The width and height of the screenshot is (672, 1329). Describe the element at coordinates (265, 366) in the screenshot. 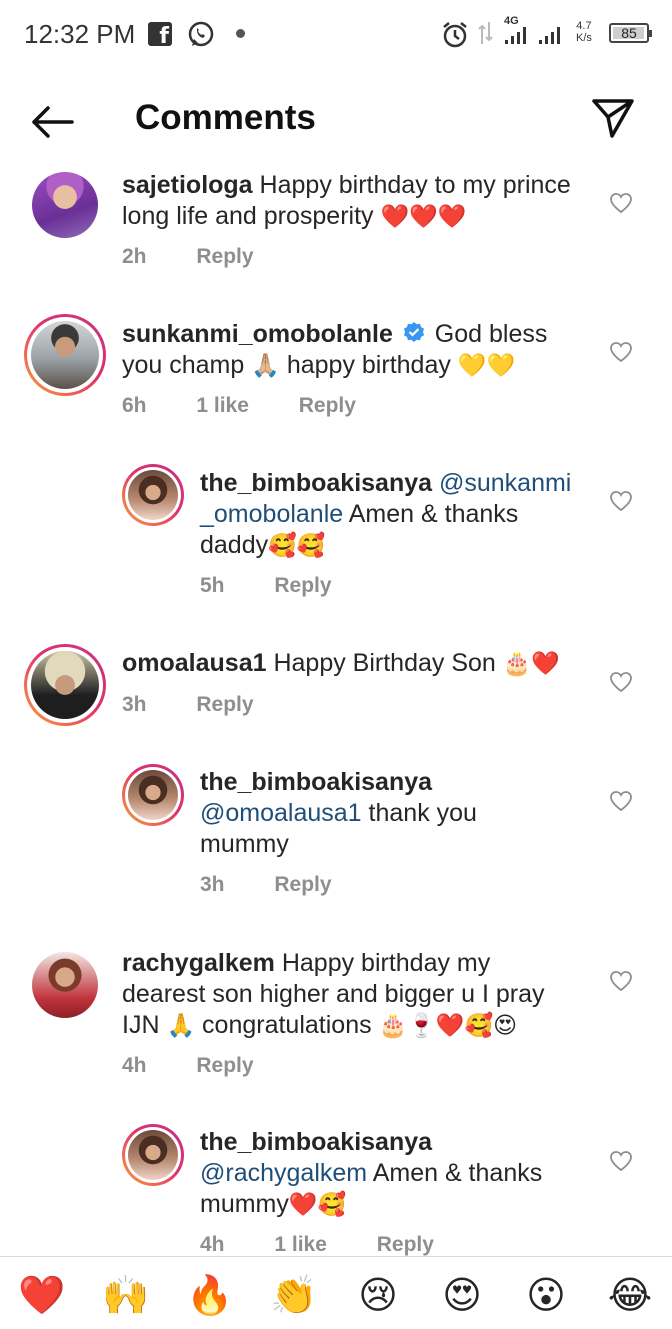

I see `pray-emoji: 🙏🏼` at that location.